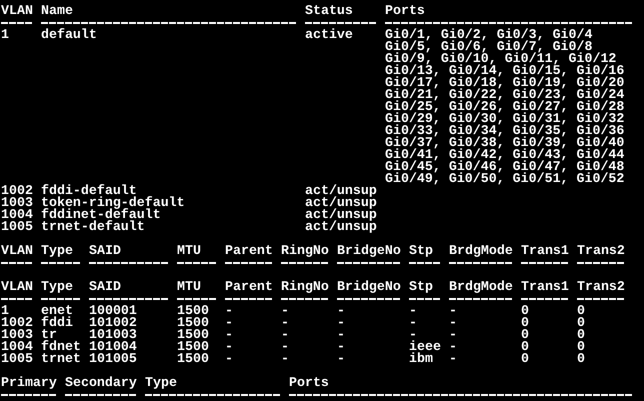  I want to click on vlan-name: default, so click(69, 34).